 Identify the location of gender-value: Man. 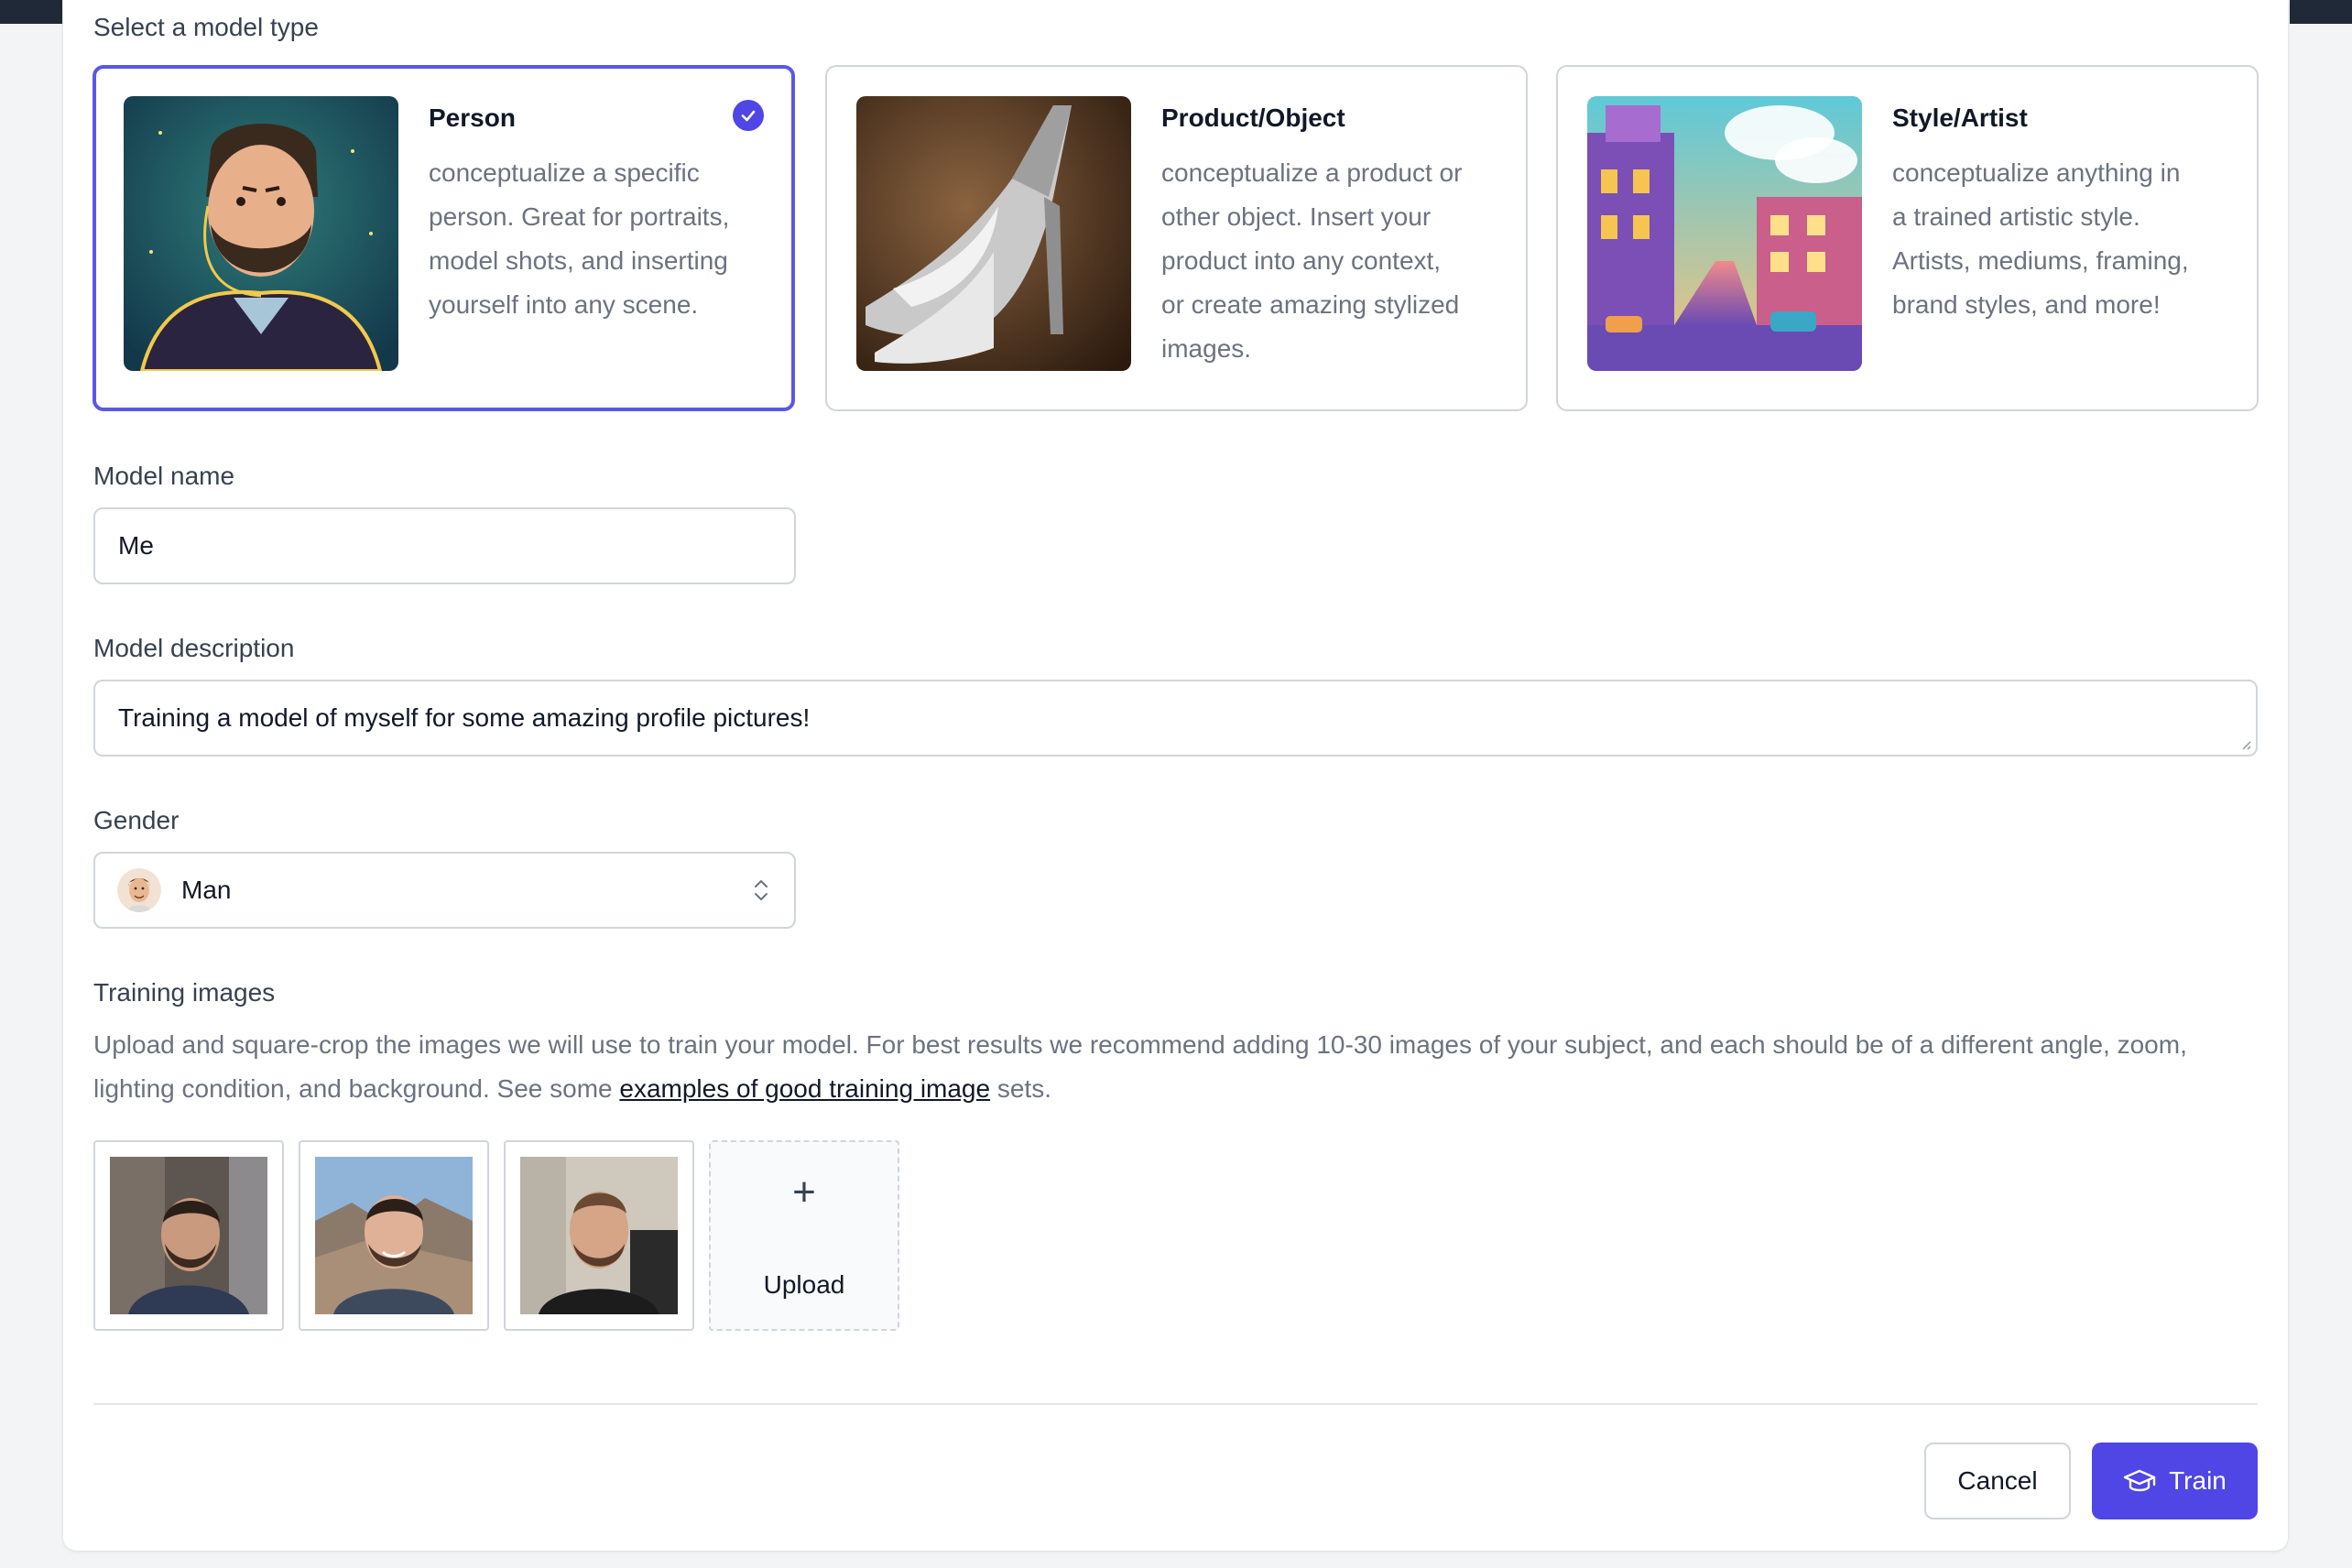
(206, 890).